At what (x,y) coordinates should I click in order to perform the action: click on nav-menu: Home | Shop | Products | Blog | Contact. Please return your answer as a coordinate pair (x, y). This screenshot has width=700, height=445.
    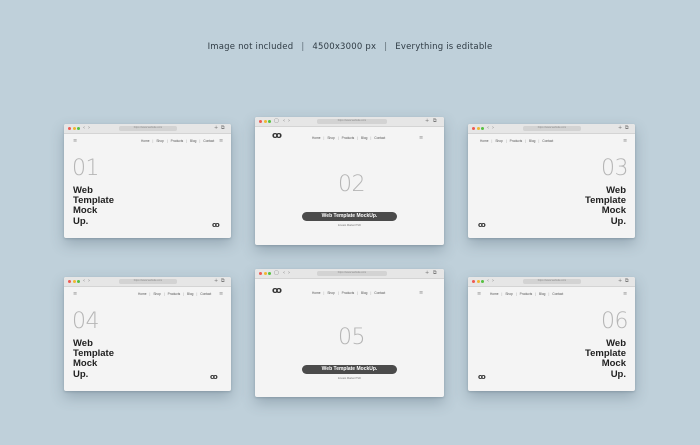
    Looking at the image, I should click on (348, 138).